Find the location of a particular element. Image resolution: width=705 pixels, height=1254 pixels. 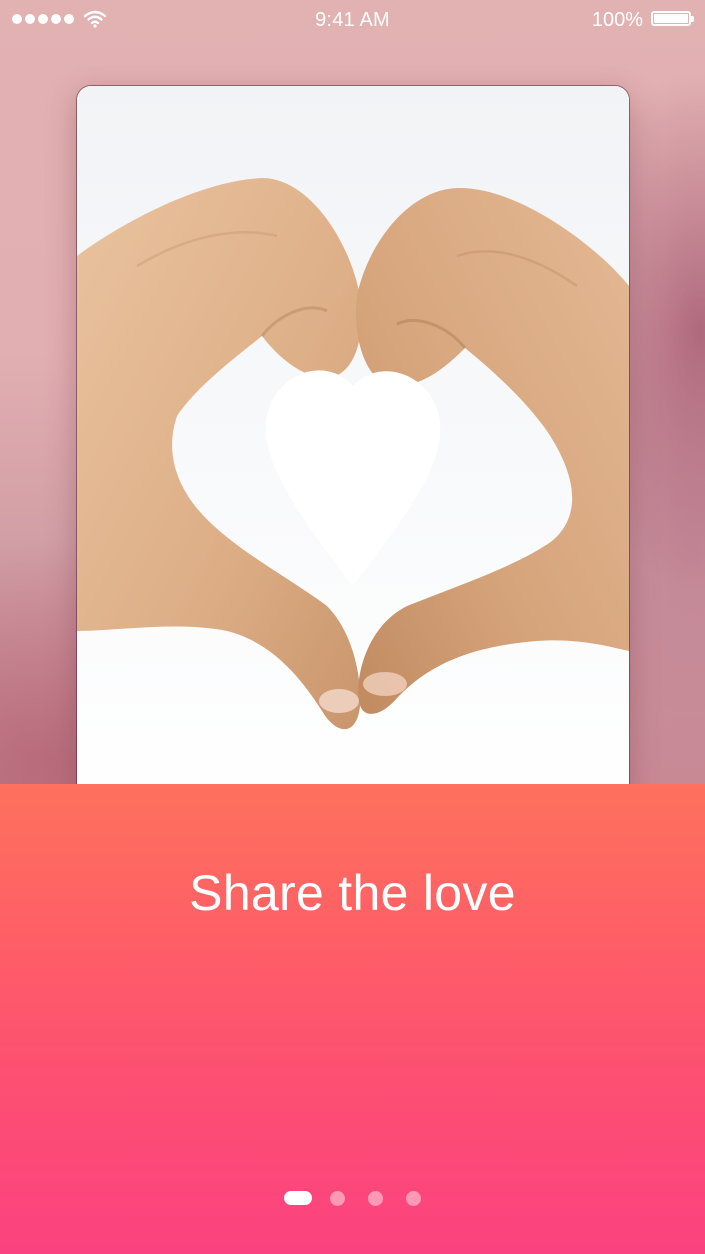

battery-level is located at coordinates (671, 18).